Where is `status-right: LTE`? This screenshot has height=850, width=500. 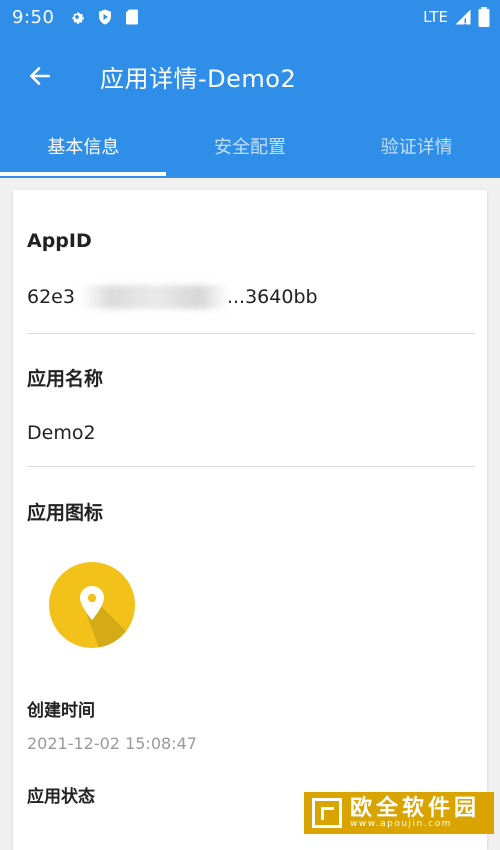 status-right: LTE is located at coordinates (456, 17).